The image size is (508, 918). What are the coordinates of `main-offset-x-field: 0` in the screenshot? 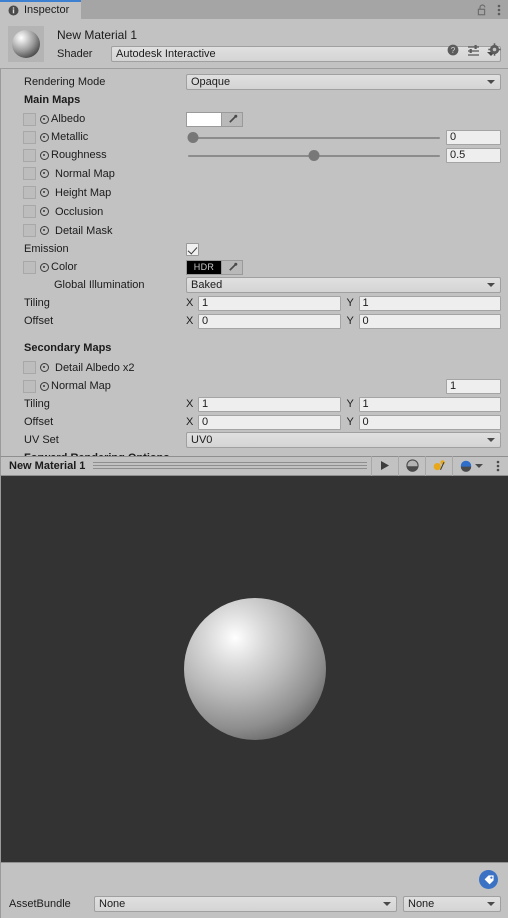 It's located at (269, 321).